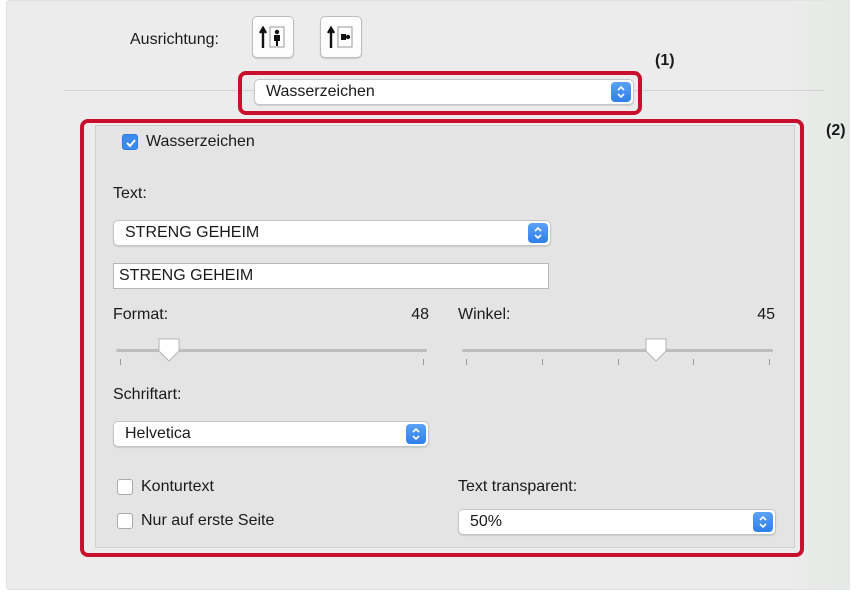 The image size is (856, 599). I want to click on text-select-value: STRENG GEHEIM, so click(192, 232).